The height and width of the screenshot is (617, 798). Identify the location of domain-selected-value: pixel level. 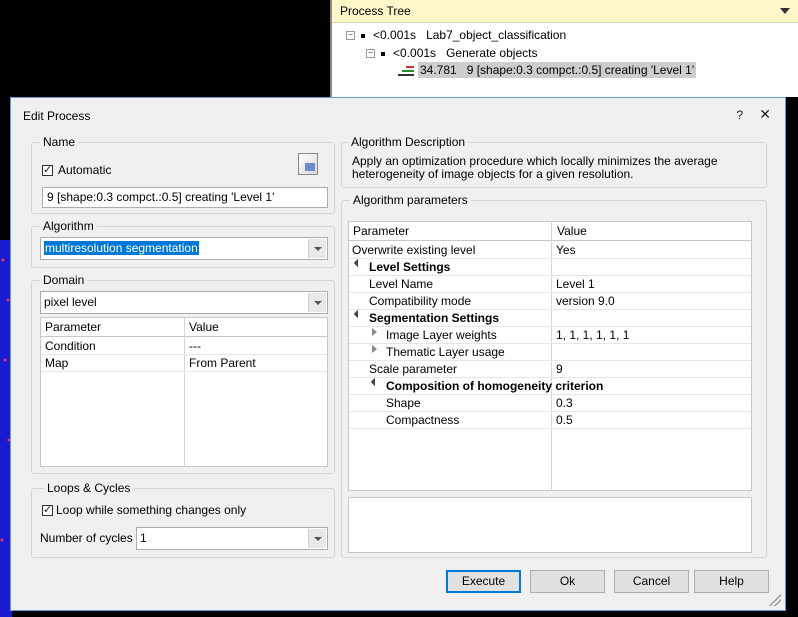
(70, 302).